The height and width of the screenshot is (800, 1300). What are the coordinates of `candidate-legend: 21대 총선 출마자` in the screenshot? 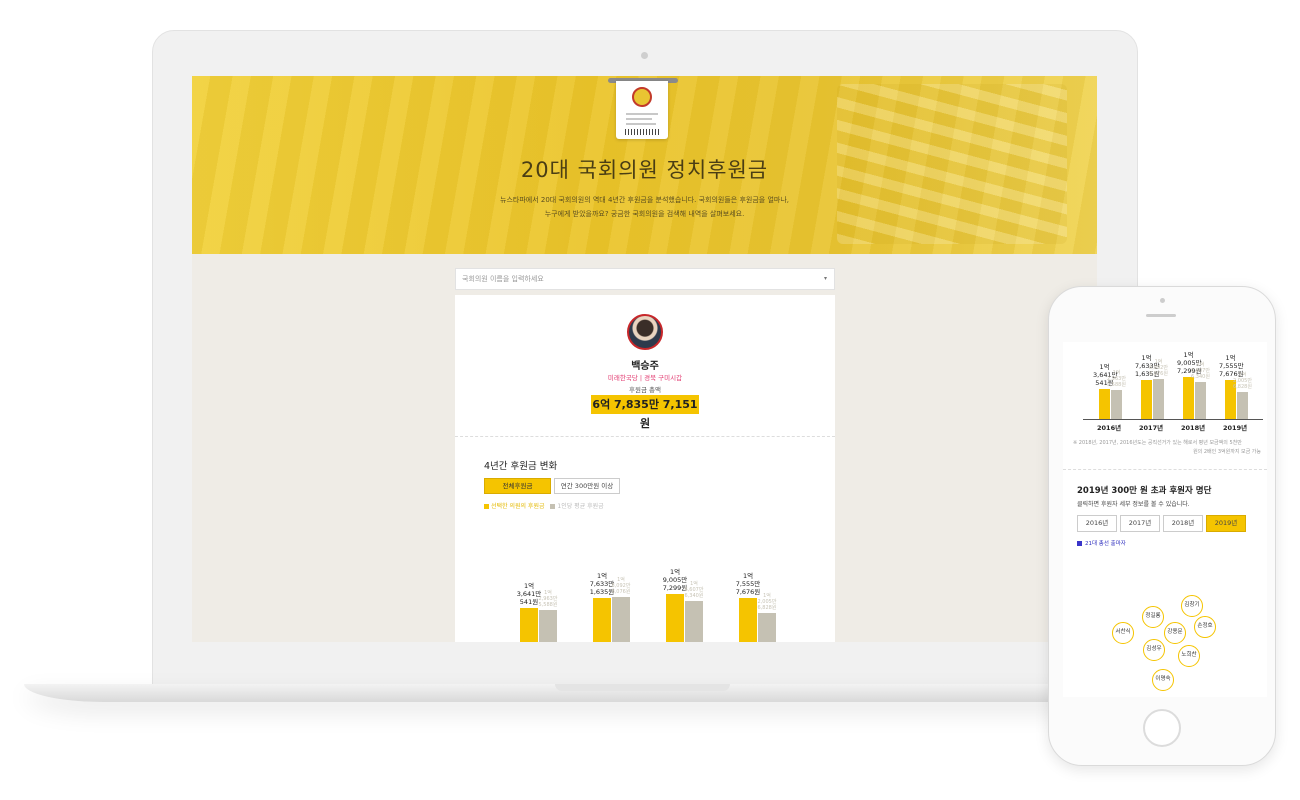 It's located at (1101, 543).